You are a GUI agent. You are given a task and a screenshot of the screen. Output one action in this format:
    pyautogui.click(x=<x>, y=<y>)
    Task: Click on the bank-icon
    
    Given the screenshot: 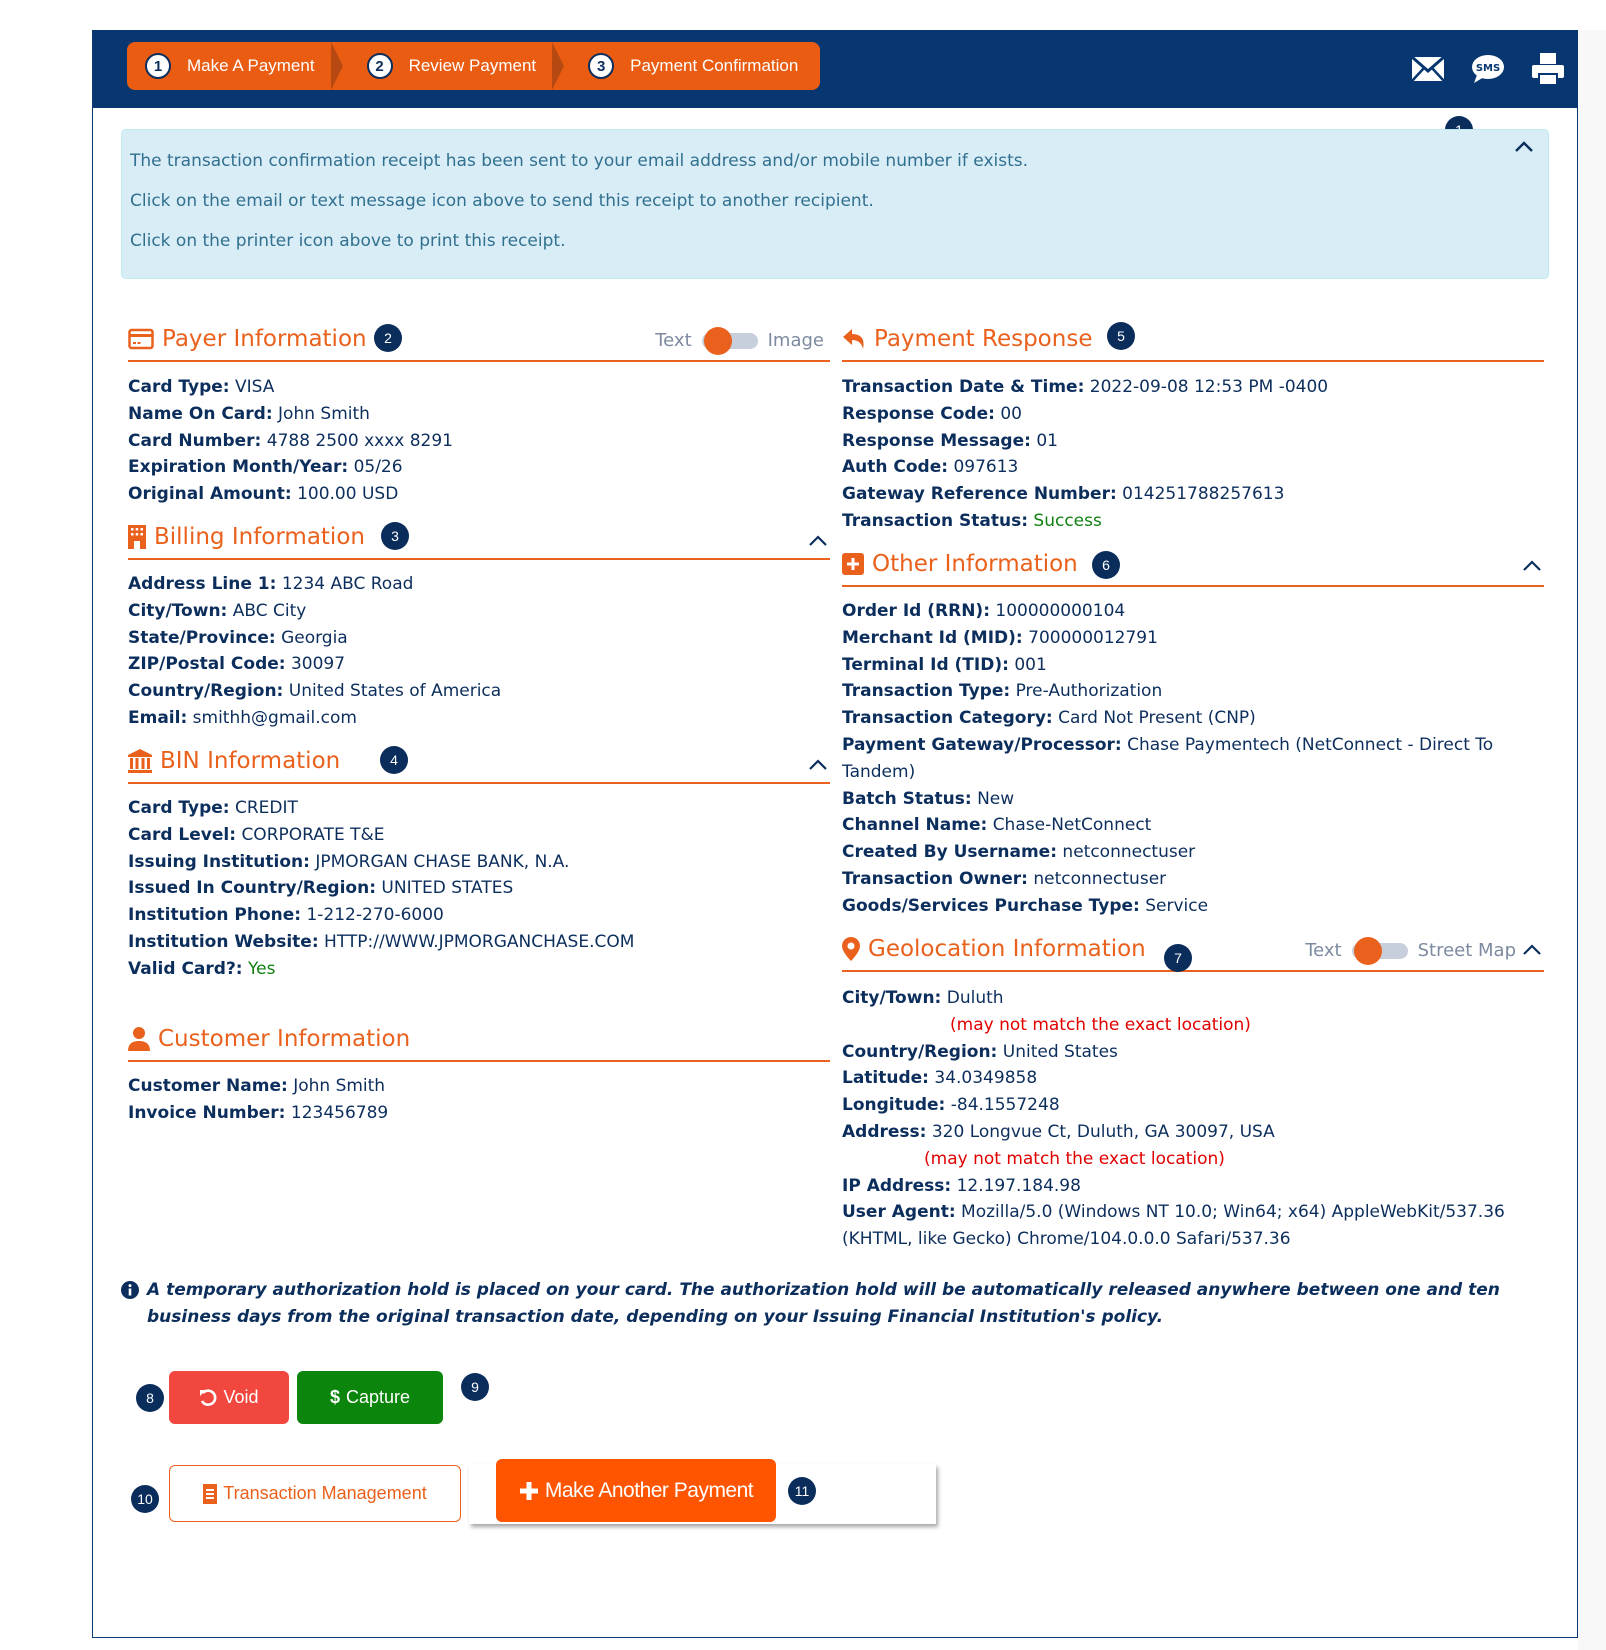 What is the action you would take?
    pyautogui.click(x=140, y=761)
    